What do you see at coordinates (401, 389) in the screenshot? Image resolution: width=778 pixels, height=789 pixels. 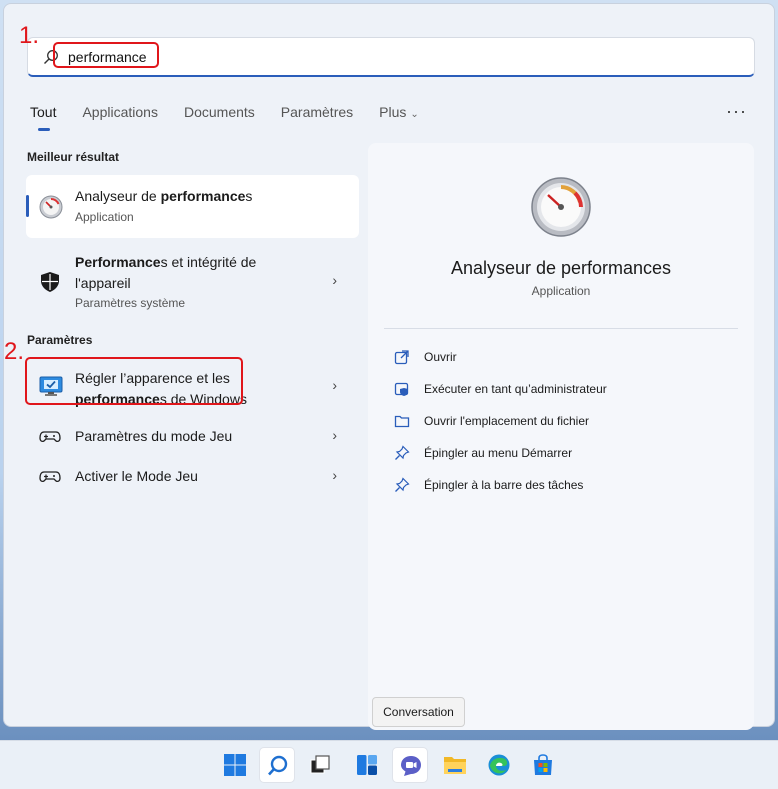 I see `shield-admin-icon` at bounding box center [401, 389].